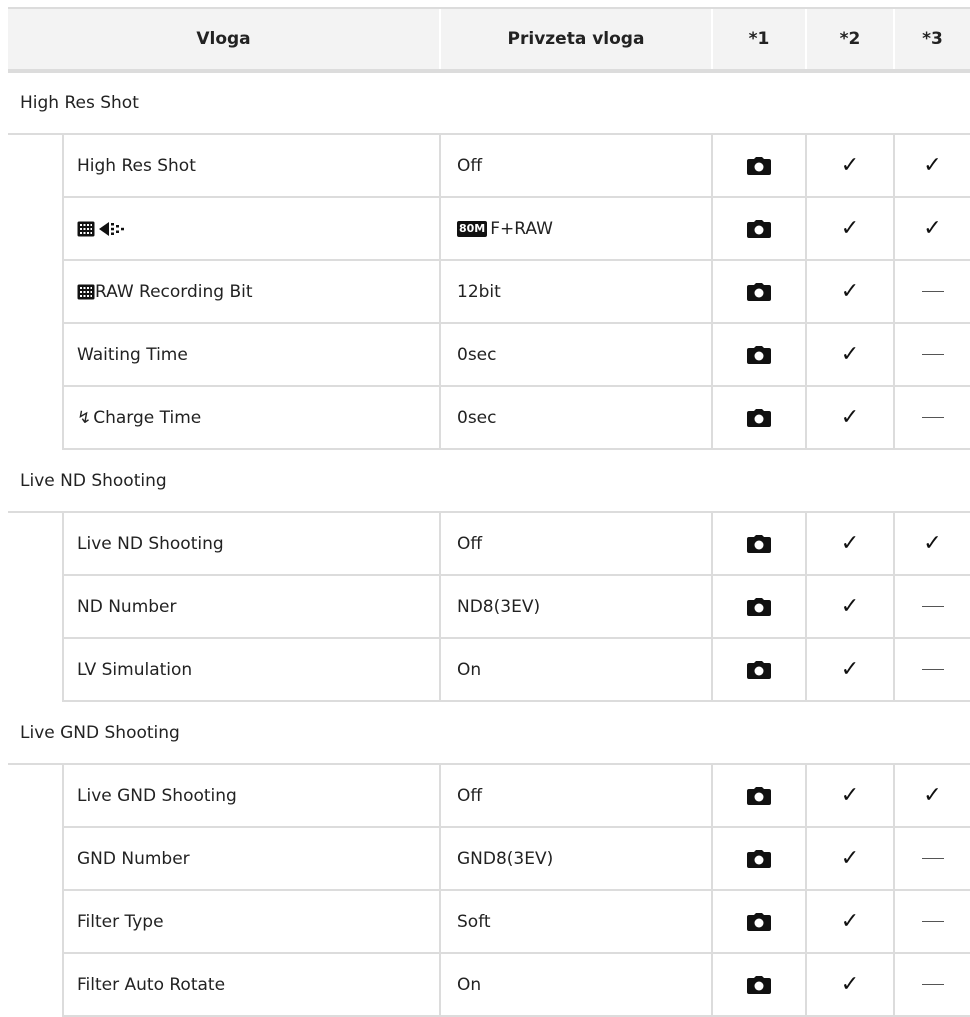 The image size is (970, 1017). I want to click on table-row: 80M F+RAW ✓ ✓, so click(489, 229).